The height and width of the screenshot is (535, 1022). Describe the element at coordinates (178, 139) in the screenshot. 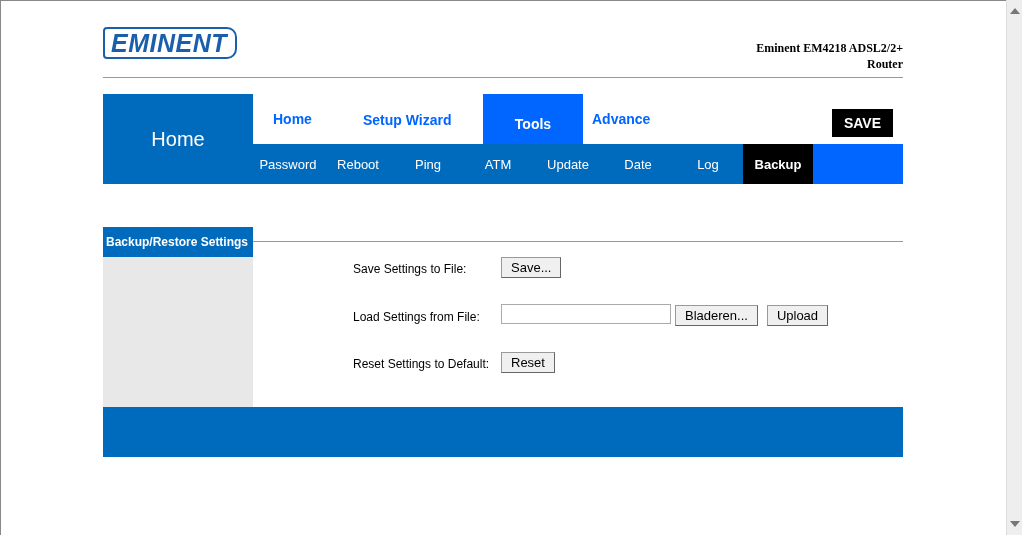

I see `section-title: Home` at that location.